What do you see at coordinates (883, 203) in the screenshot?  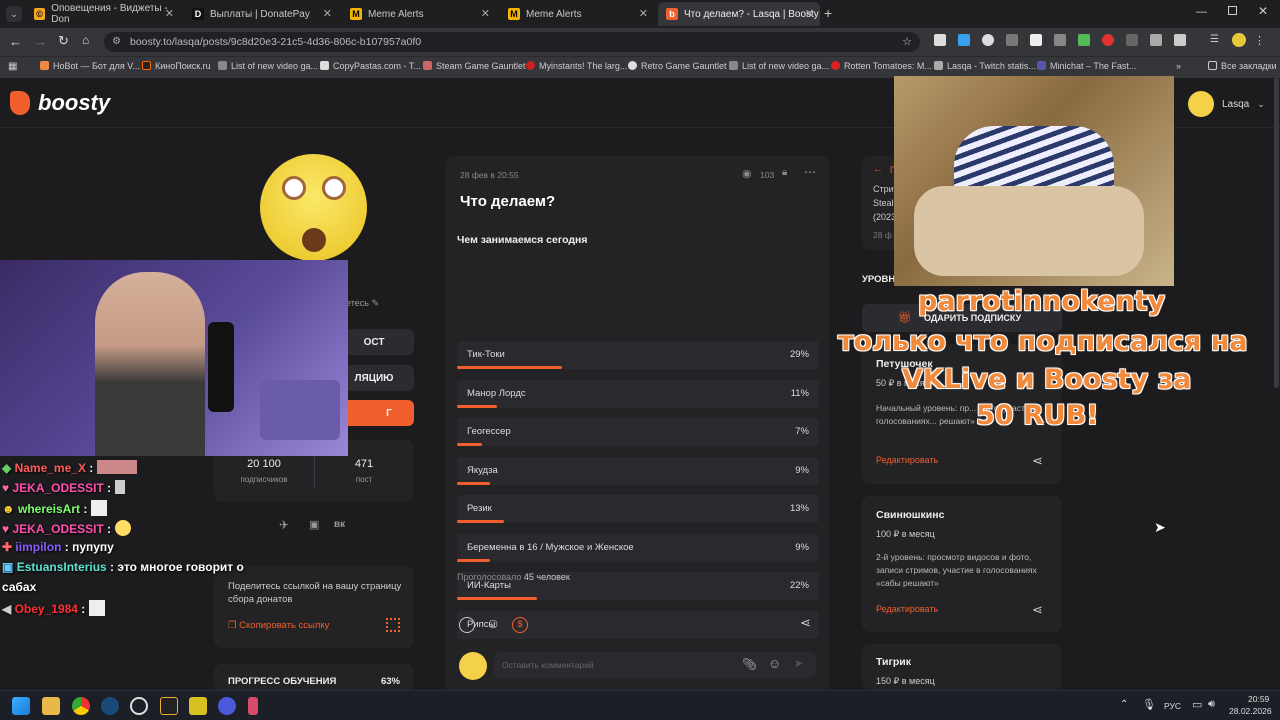 I see `related-title-line: Steal` at bounding box center [883, 203].